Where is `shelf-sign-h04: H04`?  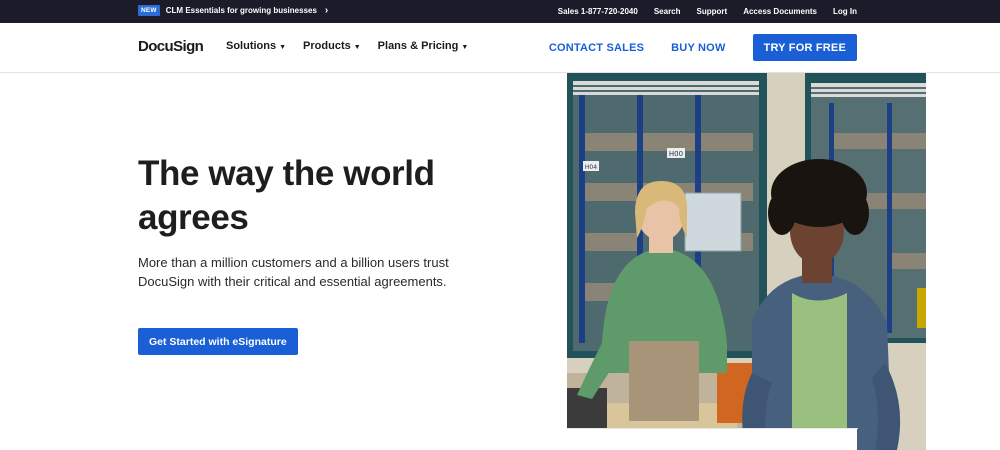
shelf-sign-h04: H04 is located at coordinates (591, 167).